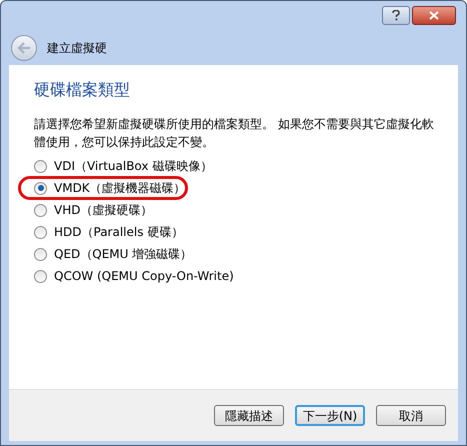  What do you see at coordinates (123, 166) in the screenshot?
I see `radio-option: VDI（VirtualBox 磁碟映像）` at bounding box center [123, 166].